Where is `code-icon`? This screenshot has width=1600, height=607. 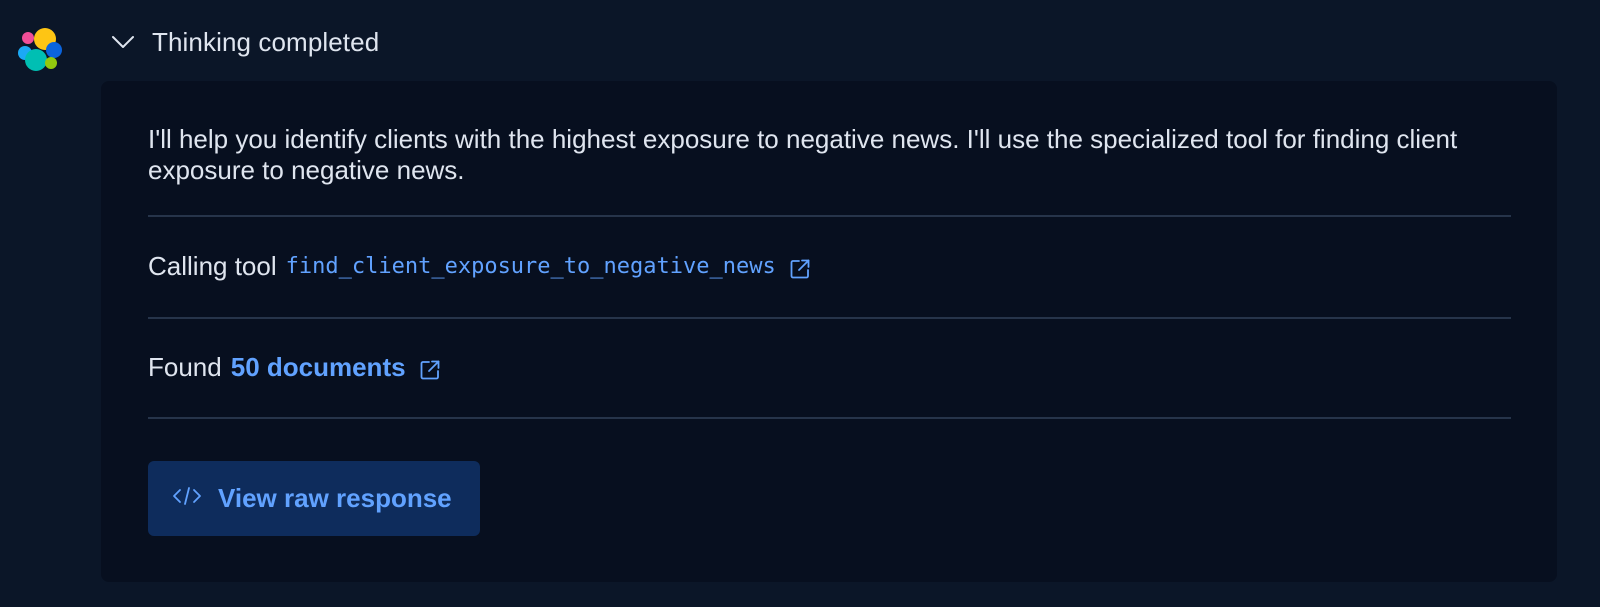 code-icon is located at coordinates (187, 498).